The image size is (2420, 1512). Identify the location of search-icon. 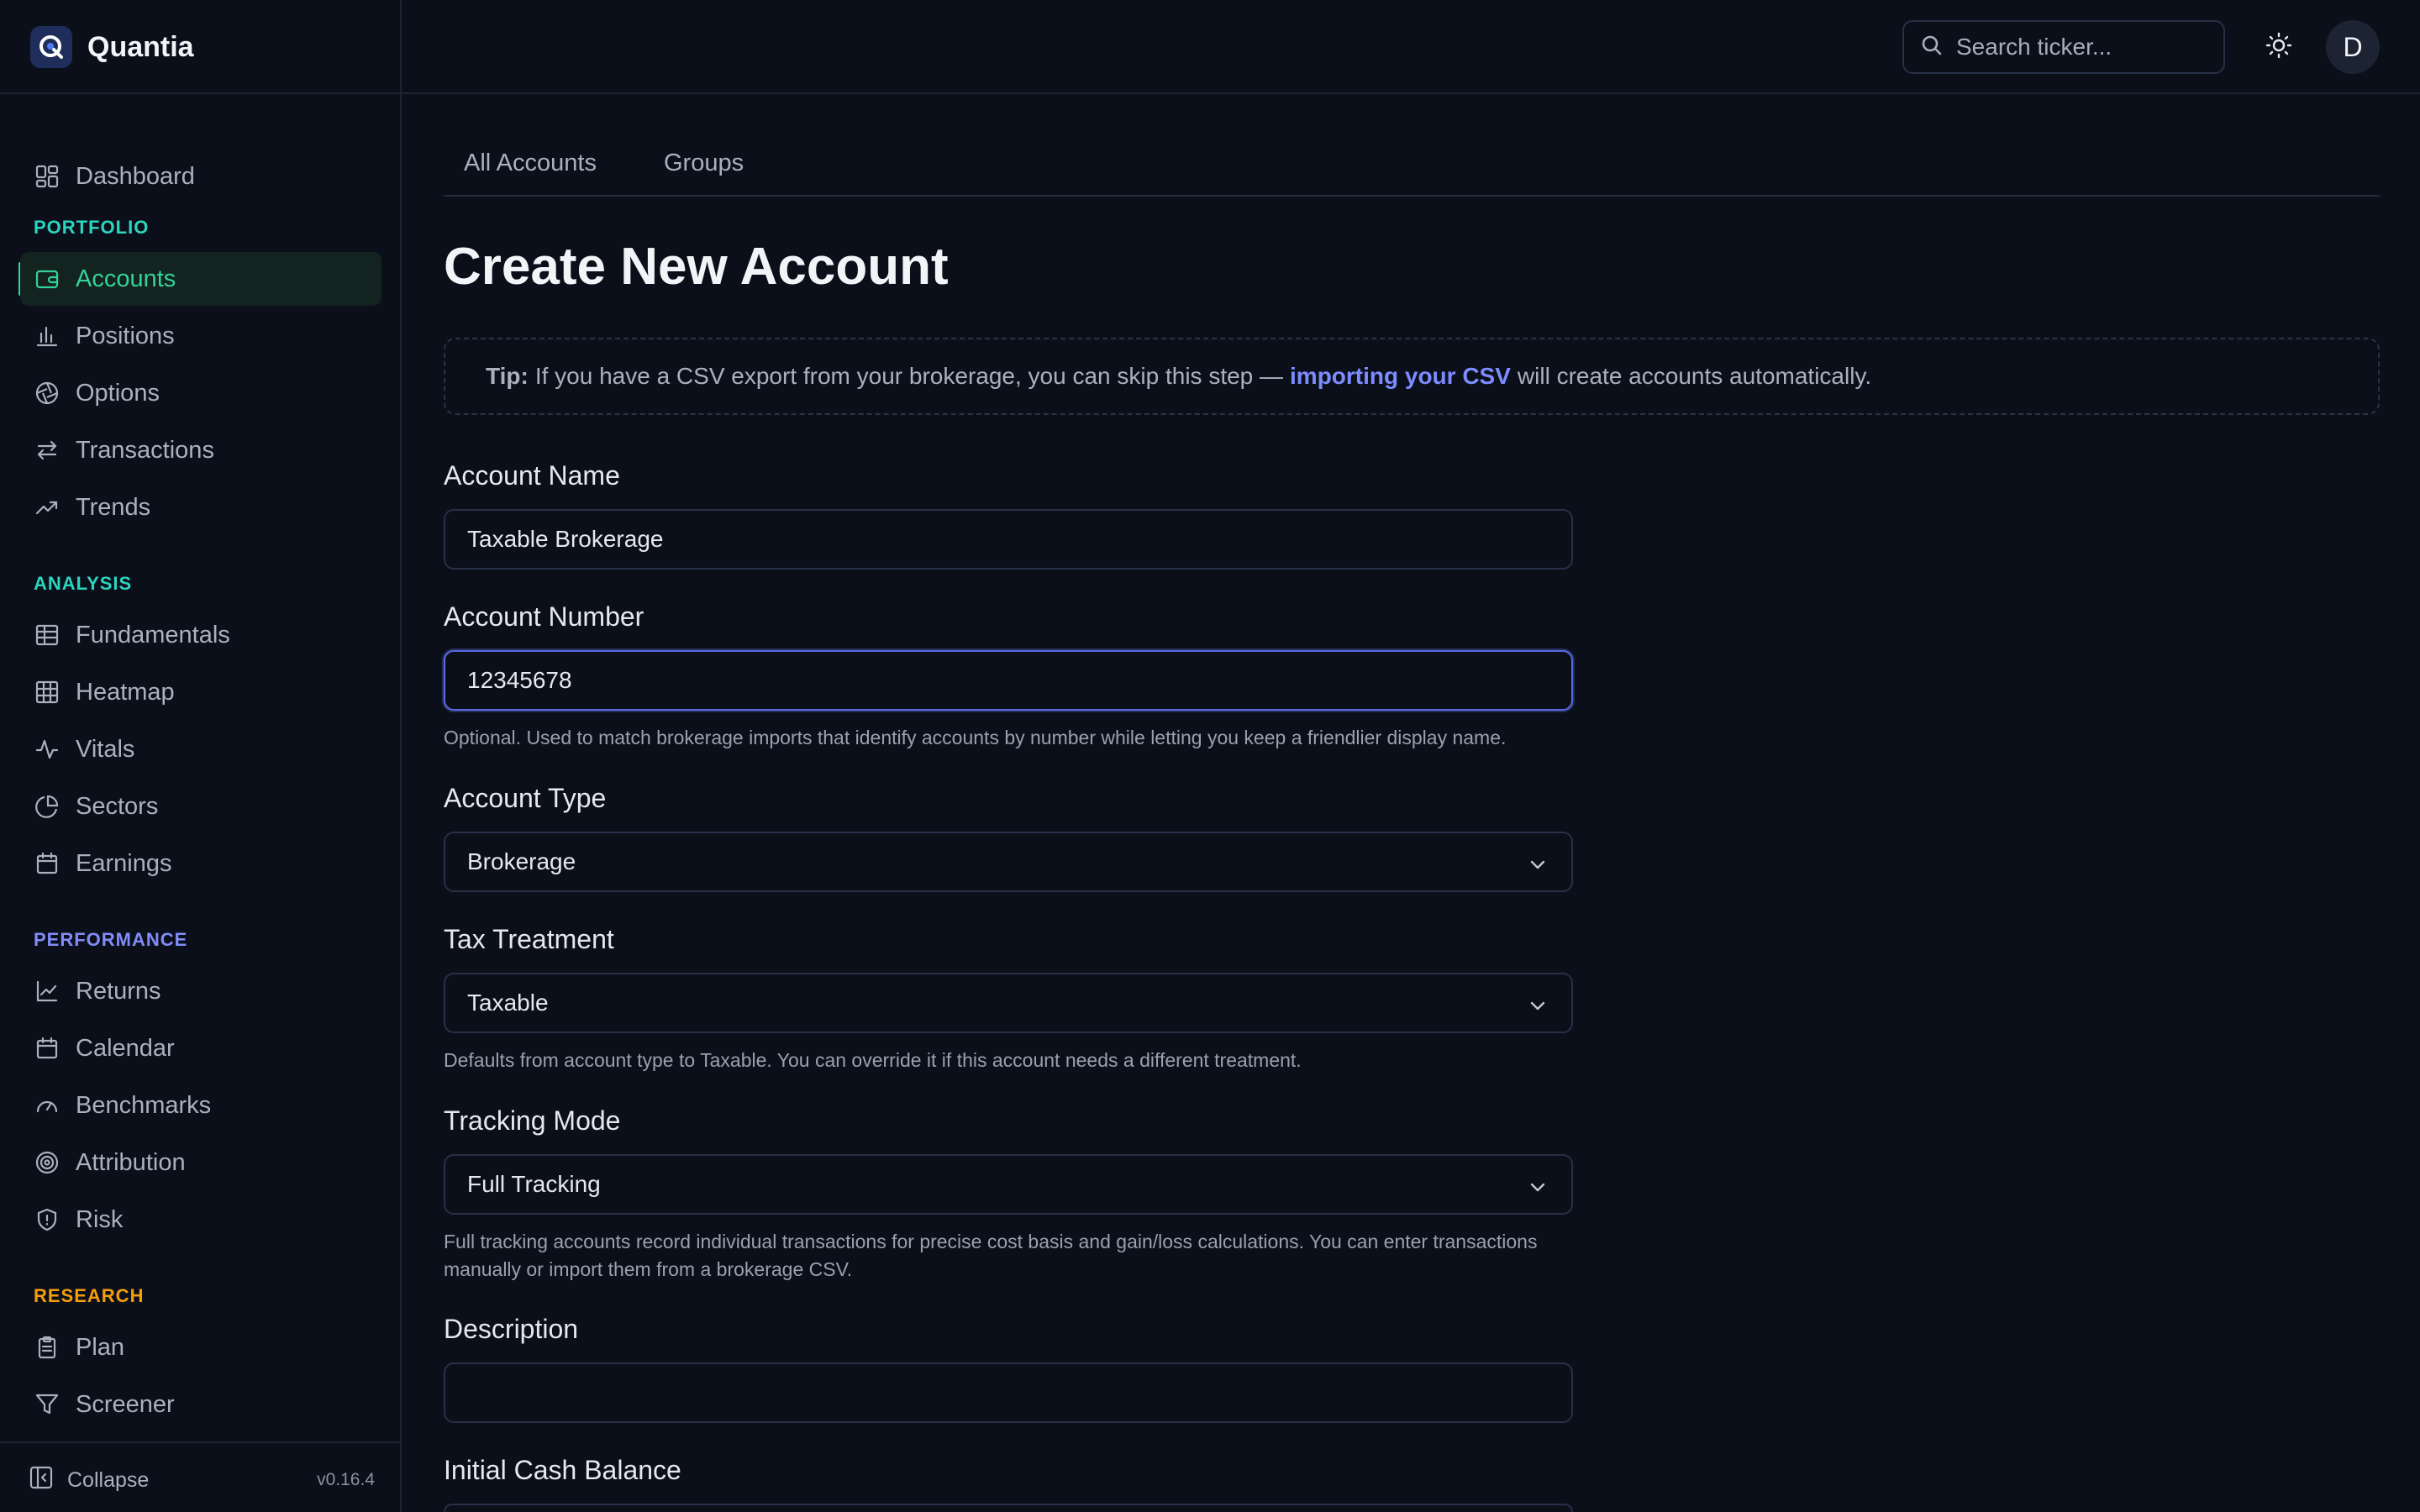
(1932, 47).